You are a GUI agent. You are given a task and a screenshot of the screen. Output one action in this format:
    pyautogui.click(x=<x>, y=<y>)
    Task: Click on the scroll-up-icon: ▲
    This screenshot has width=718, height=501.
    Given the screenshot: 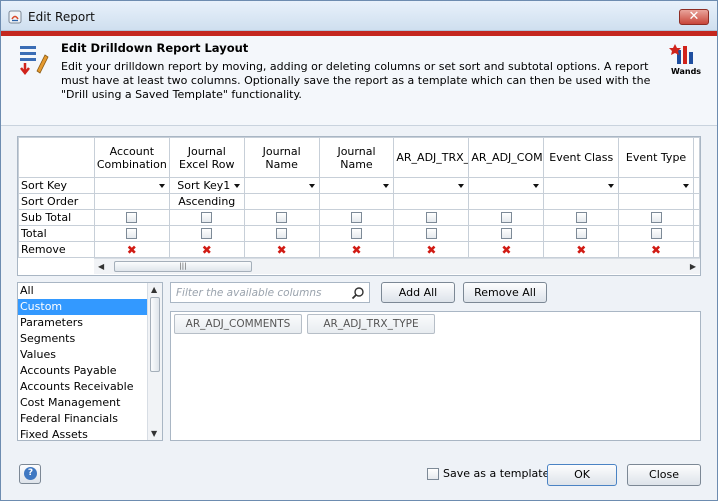 What is the action you would take?
    pyautogui.click(x=154, y=289)
    